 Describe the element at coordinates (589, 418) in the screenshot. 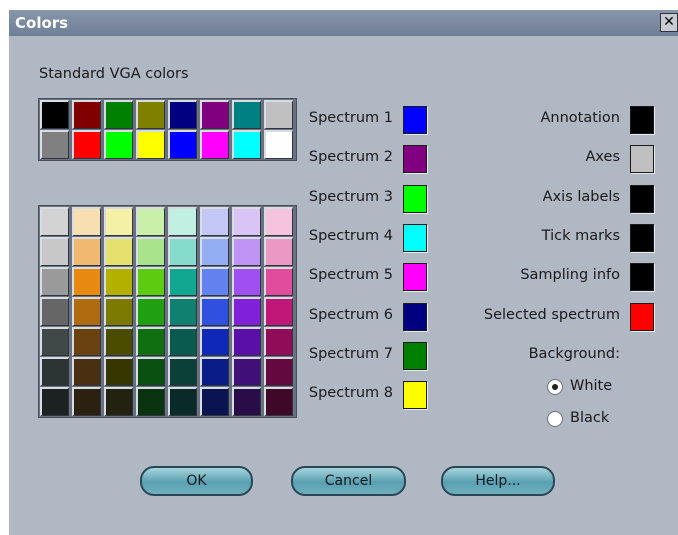

I see `background-black-label: Black` at that location.